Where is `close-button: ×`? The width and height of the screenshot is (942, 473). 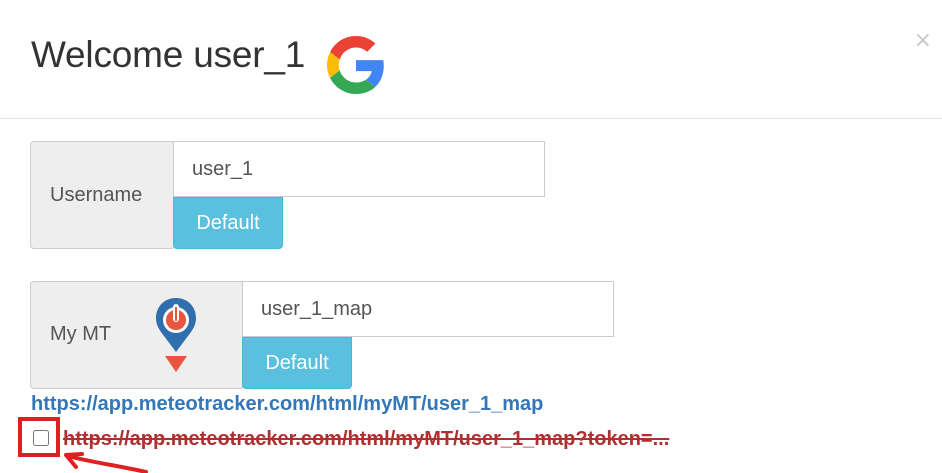
close-button: × is located at coordinates (923, 41).